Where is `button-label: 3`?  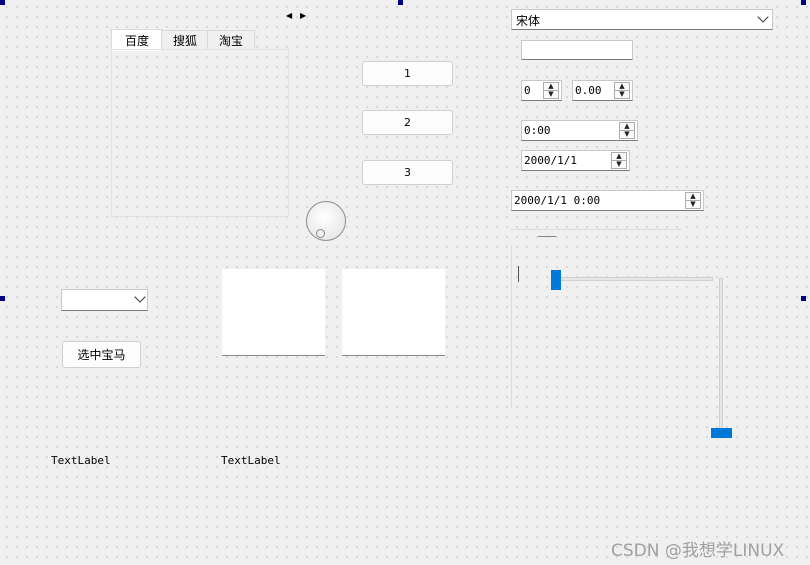
button-label: 3 is located at coordinates (407, 172).